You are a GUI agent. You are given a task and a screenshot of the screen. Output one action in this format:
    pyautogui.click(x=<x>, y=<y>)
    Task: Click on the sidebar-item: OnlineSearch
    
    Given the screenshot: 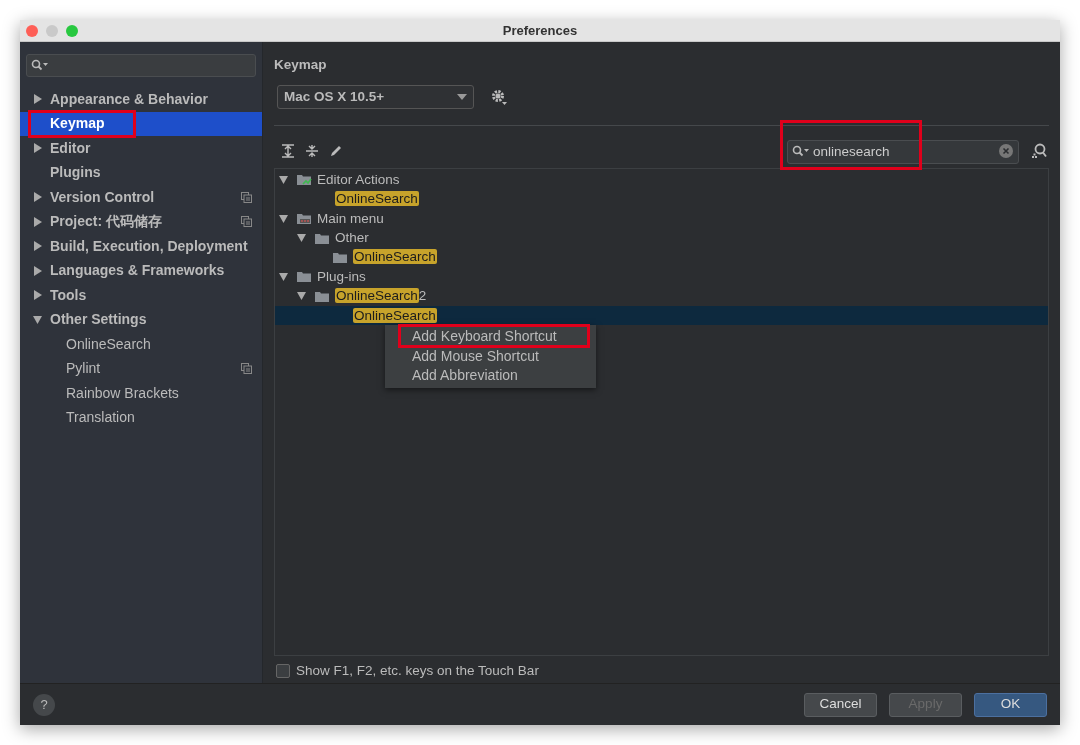 What is the action you would take?
    pyautogui.click(x=141, y=344)
    